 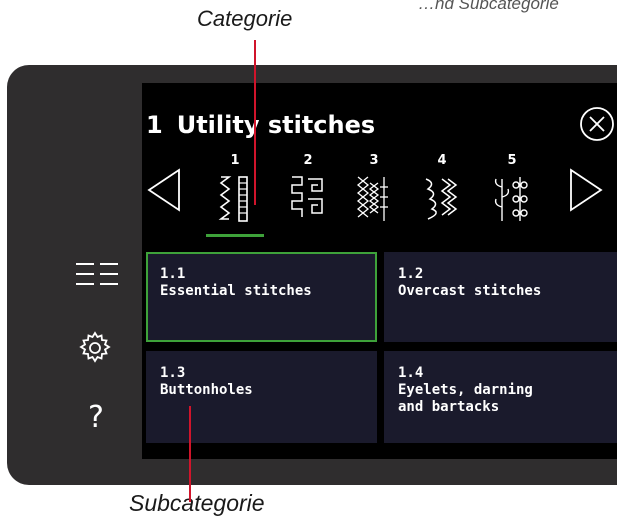 I want to click on subcategory-label: Eyelets, darning and bartacks, so click(x=465, y=398).